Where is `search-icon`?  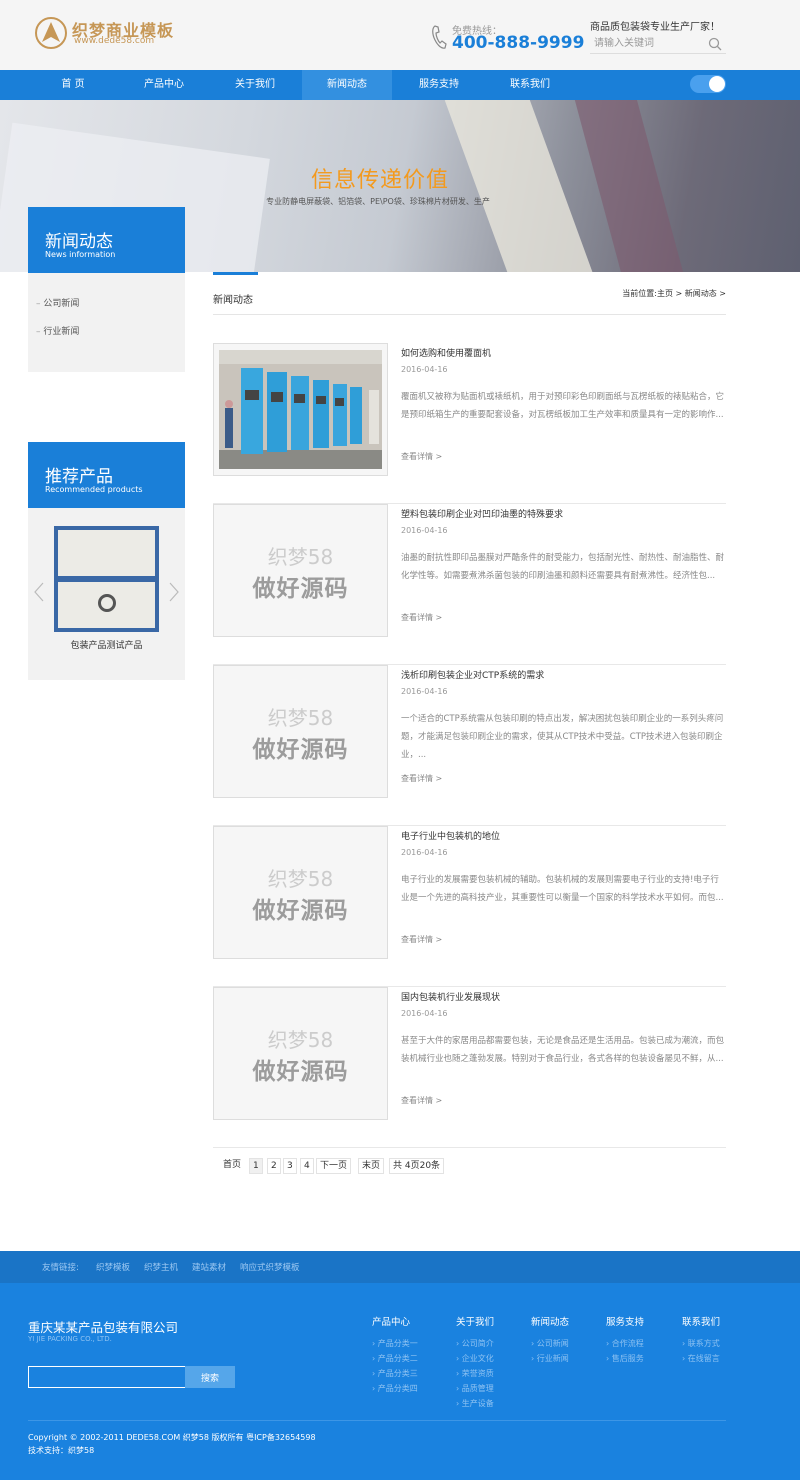 search-icon is located at coordinates (715, 44).